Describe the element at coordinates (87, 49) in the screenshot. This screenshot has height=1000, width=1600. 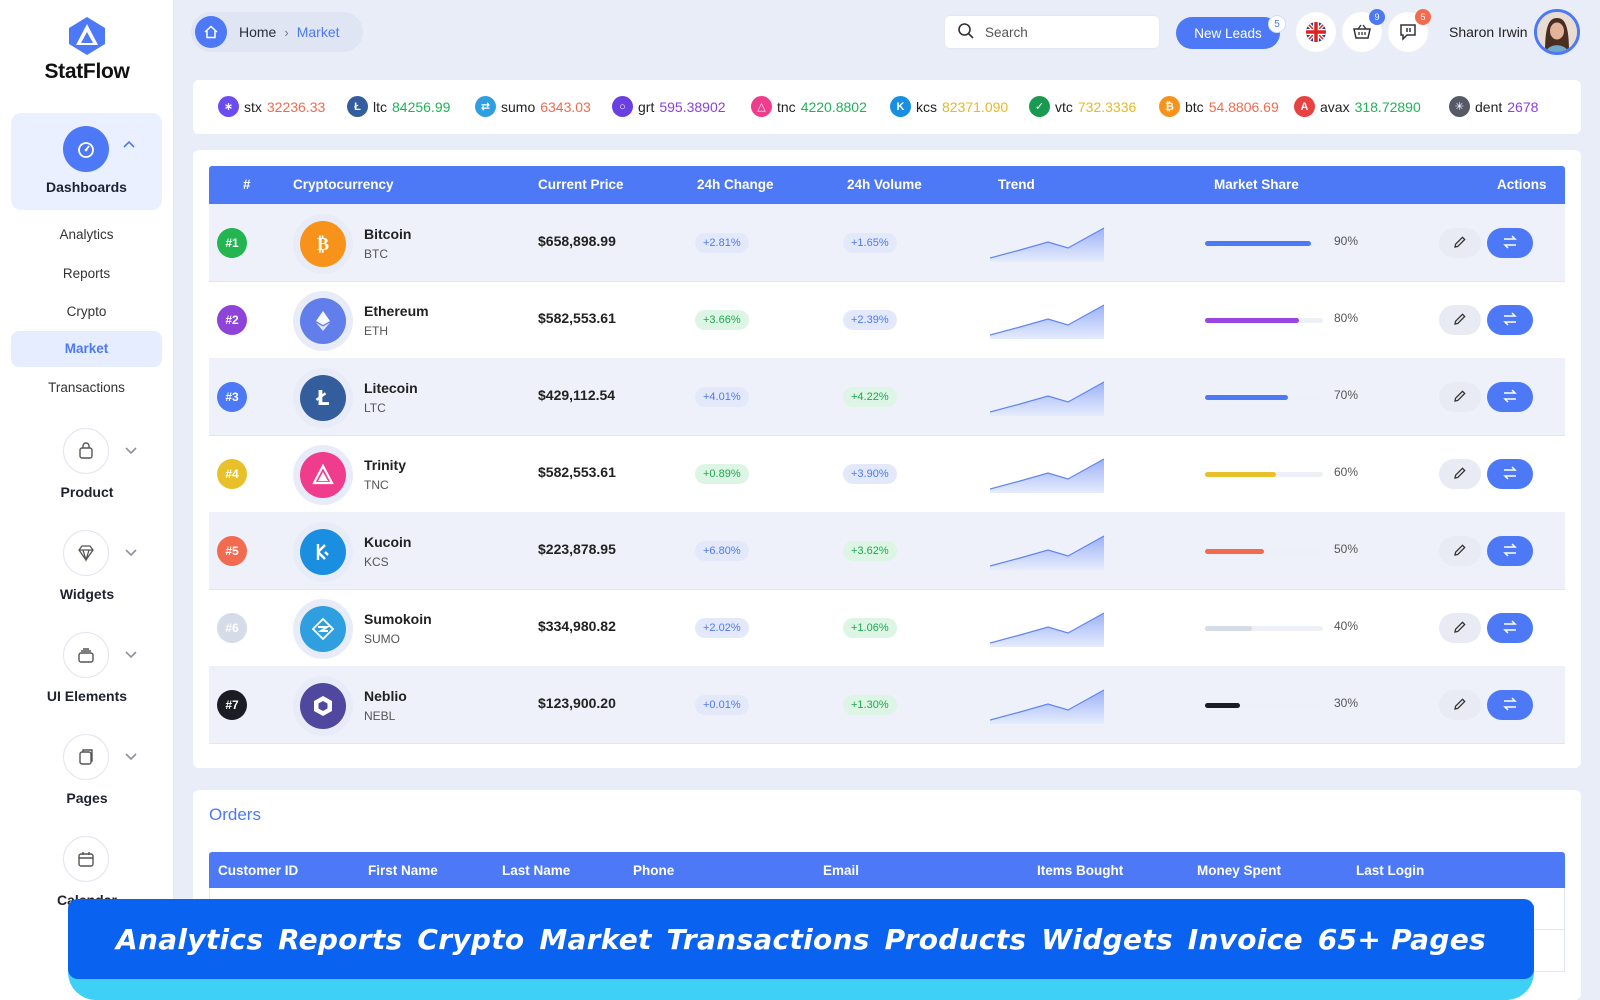
I see `logo: StatFlow` at that location.